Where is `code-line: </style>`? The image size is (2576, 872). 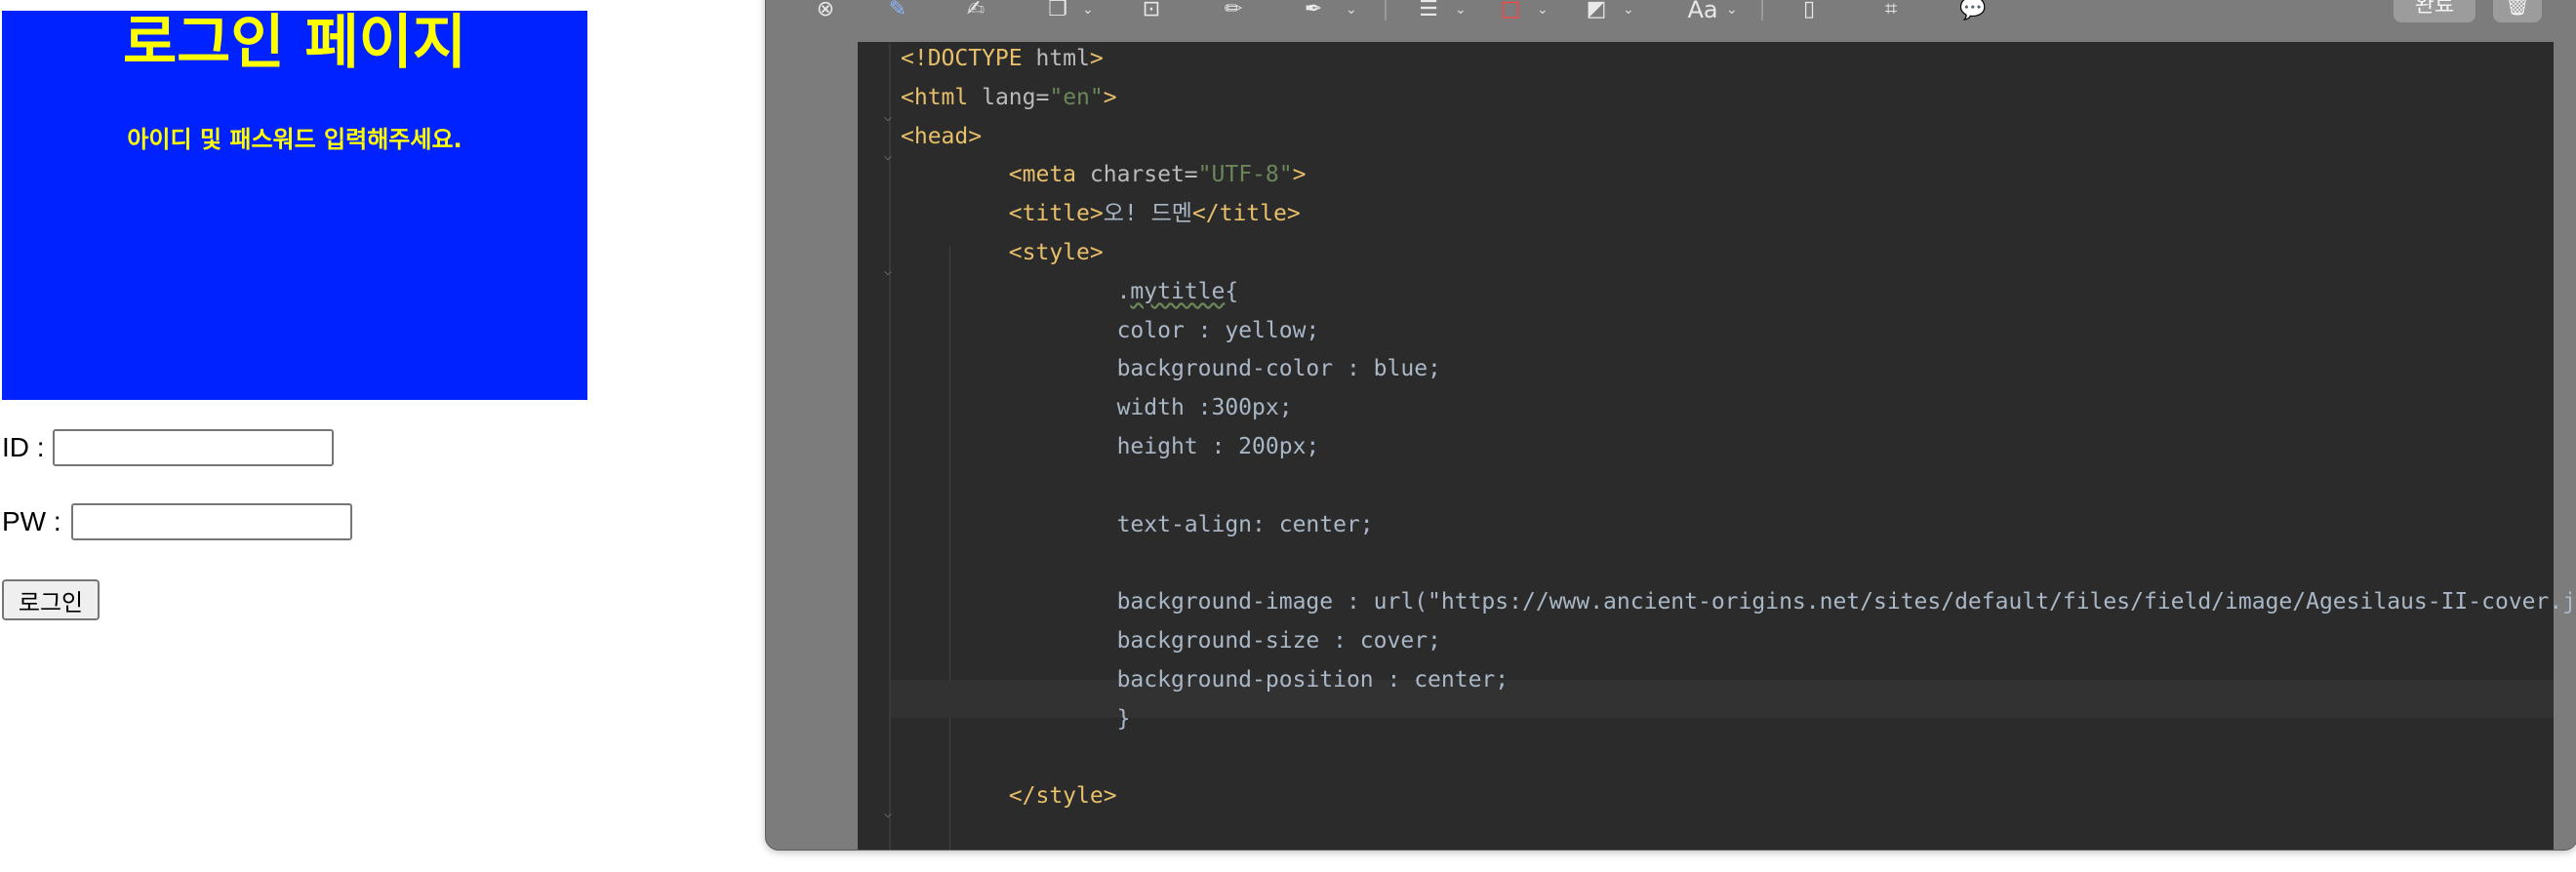
code-line: </style> is located at coordinates (1009, 796).